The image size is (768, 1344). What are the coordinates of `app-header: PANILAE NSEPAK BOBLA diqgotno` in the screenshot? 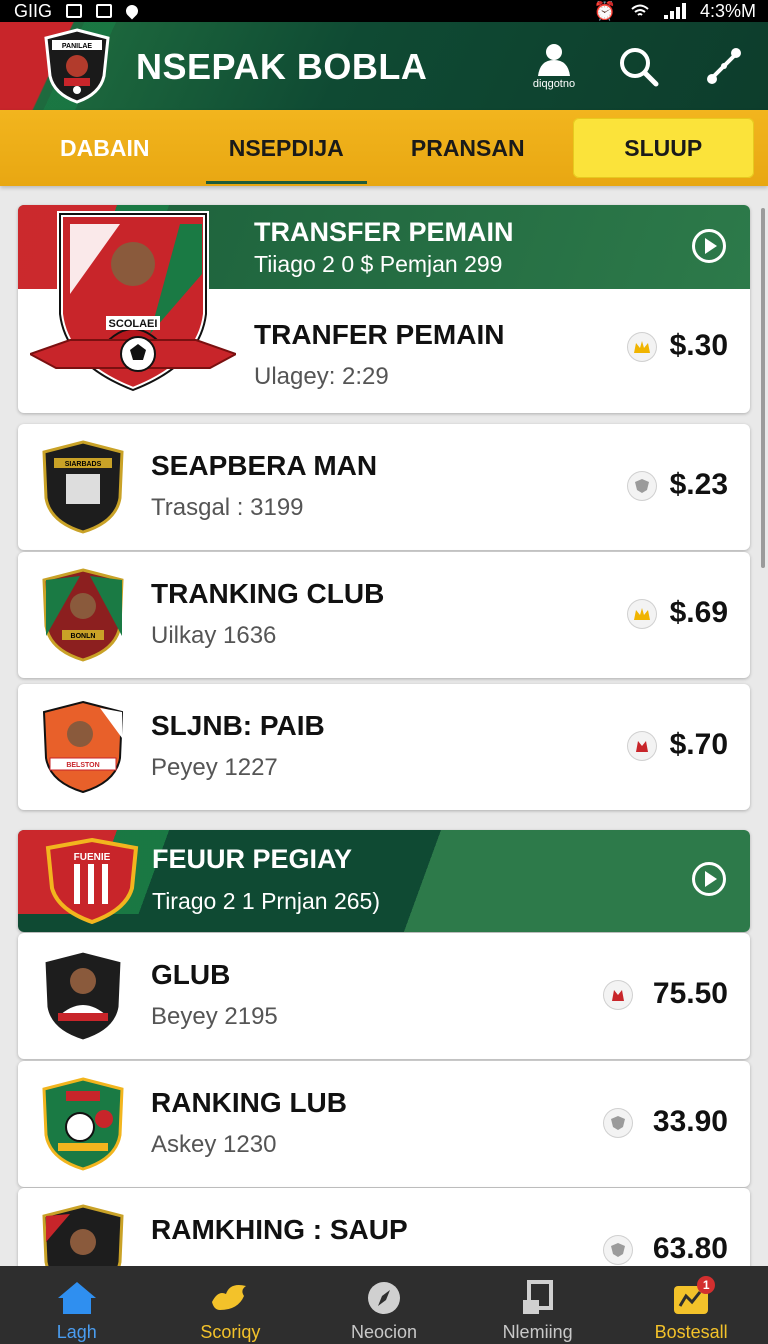 It's located at (384, 66).